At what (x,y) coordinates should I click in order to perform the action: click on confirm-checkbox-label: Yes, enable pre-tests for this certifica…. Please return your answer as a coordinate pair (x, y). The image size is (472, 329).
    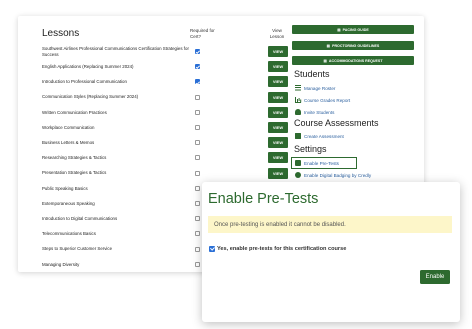
    Looking at the image, I should click on (282, 249).